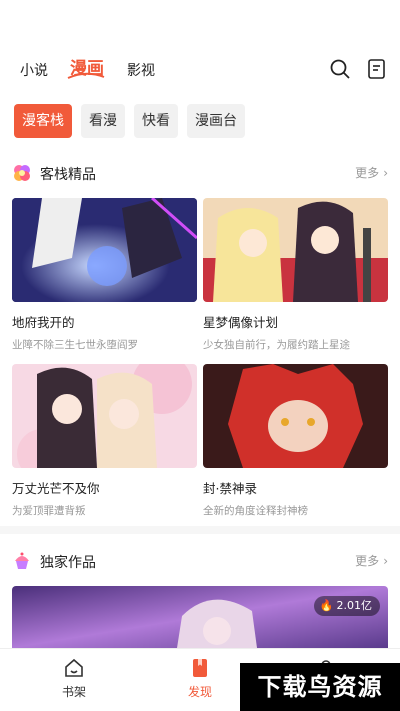  Describe the element at coordinates (200, 617) in the screenshot. I see `exclusive-banner: 🔥 2.01亿` at that location.